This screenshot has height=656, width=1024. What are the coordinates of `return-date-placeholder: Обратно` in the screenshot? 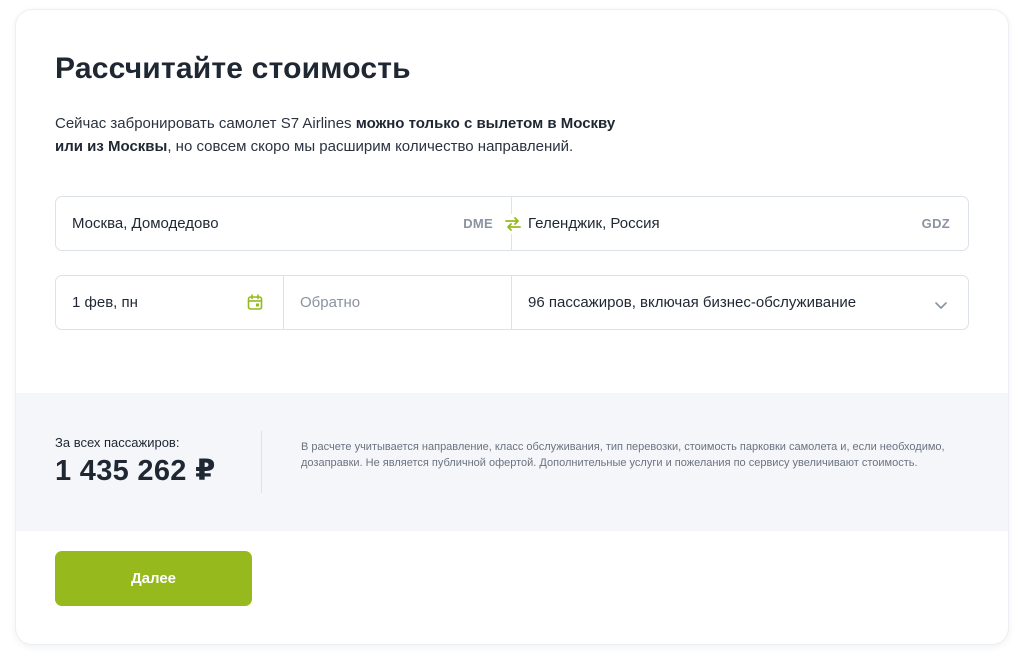 It's located at (330, 302).